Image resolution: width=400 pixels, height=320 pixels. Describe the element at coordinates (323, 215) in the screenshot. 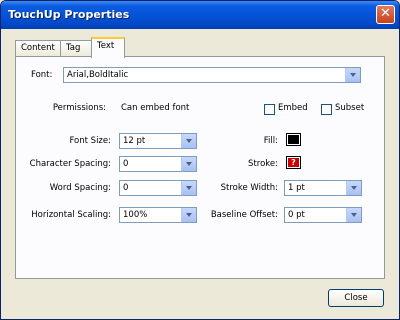

I see `baseline-offset-select: 0 pt` at that location.